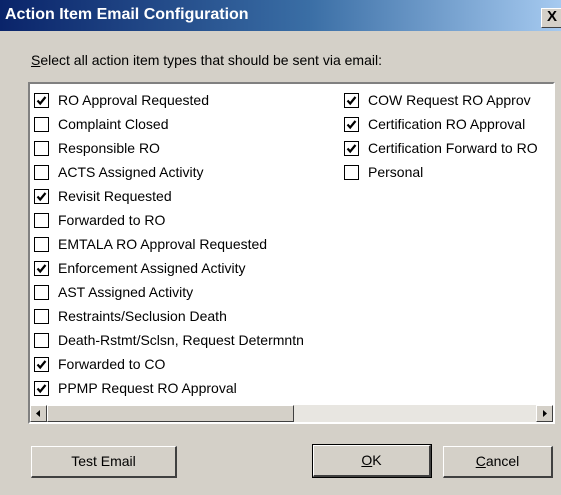 This screenshot has height=495, width=561. Describe the element at coordinates (127, 14) in the screenshot. I see `window-title: Action Item Email Configuration` at that location.